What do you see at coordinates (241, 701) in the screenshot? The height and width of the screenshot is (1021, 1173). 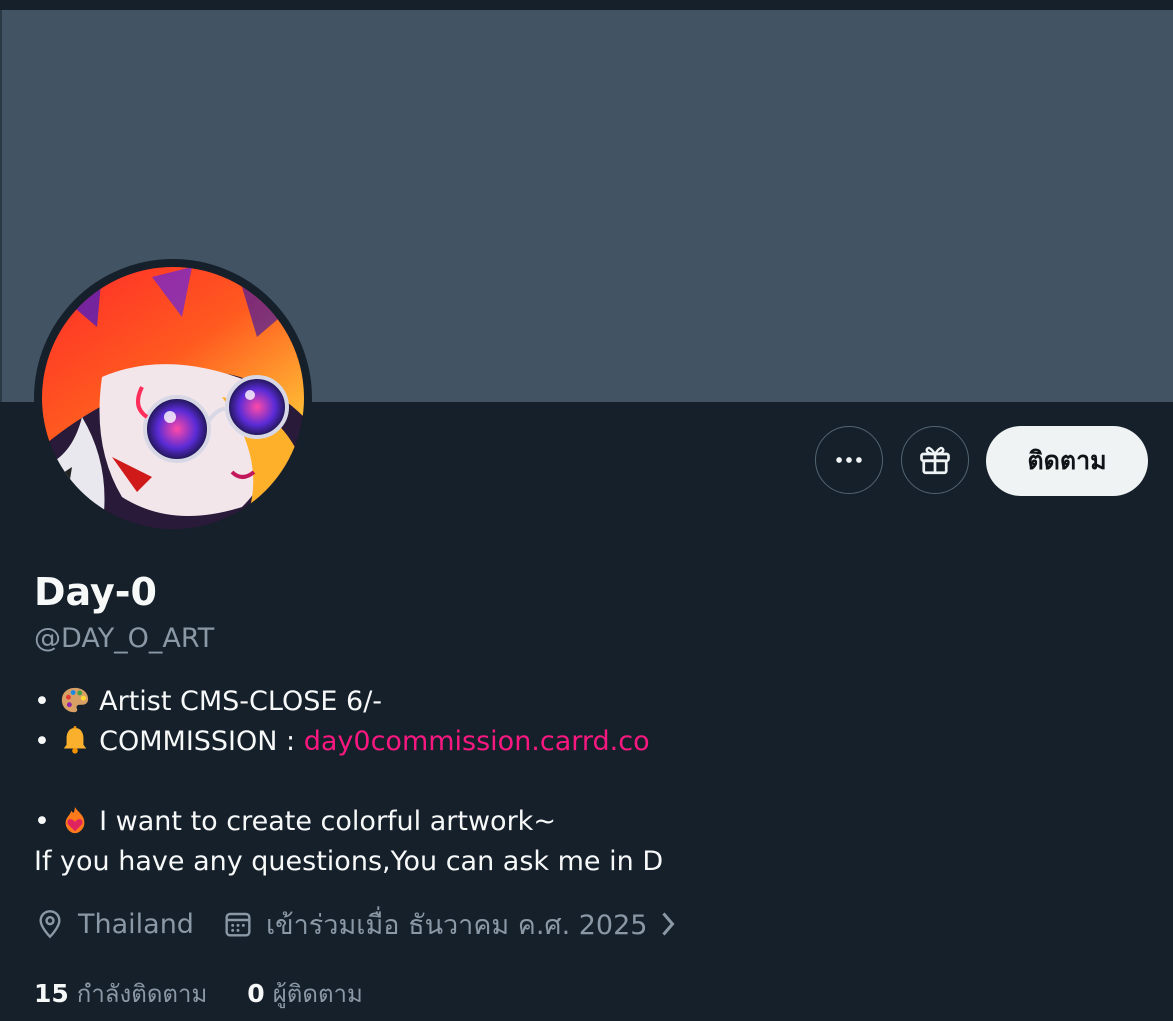 I see `bio-text: Artist CMS-CLOSE 6/-` at bounding box center [241, 701].